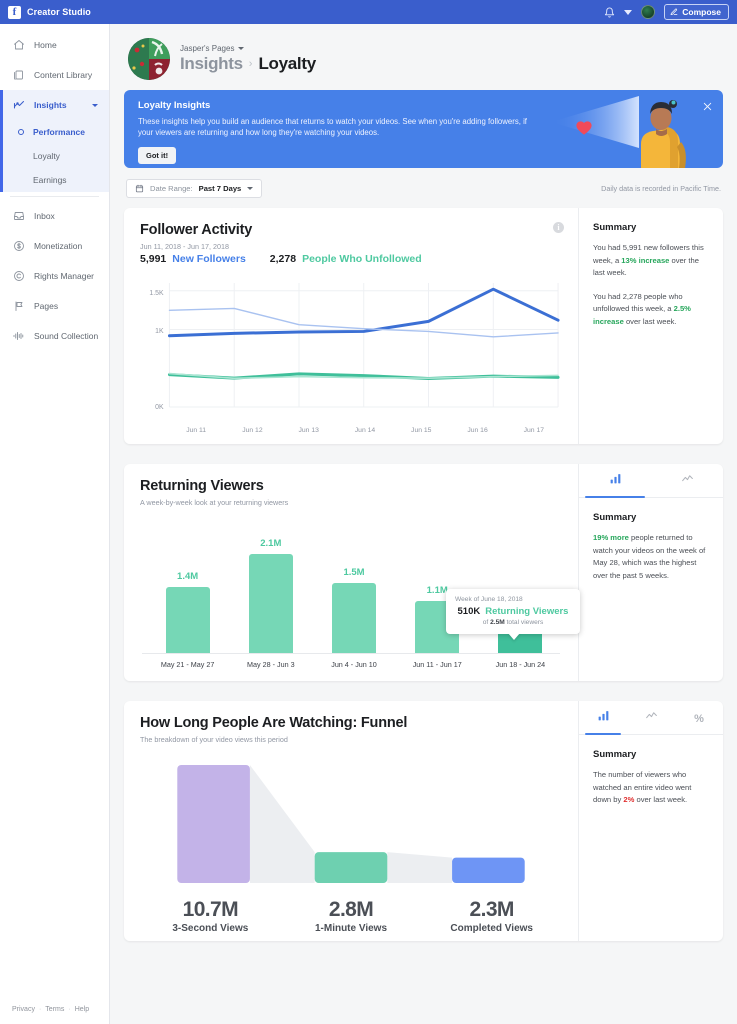  Describe the element at coordinates (54, 246) in the screenshot. I see `sidebar-item-monetization: Monetization` at that location.